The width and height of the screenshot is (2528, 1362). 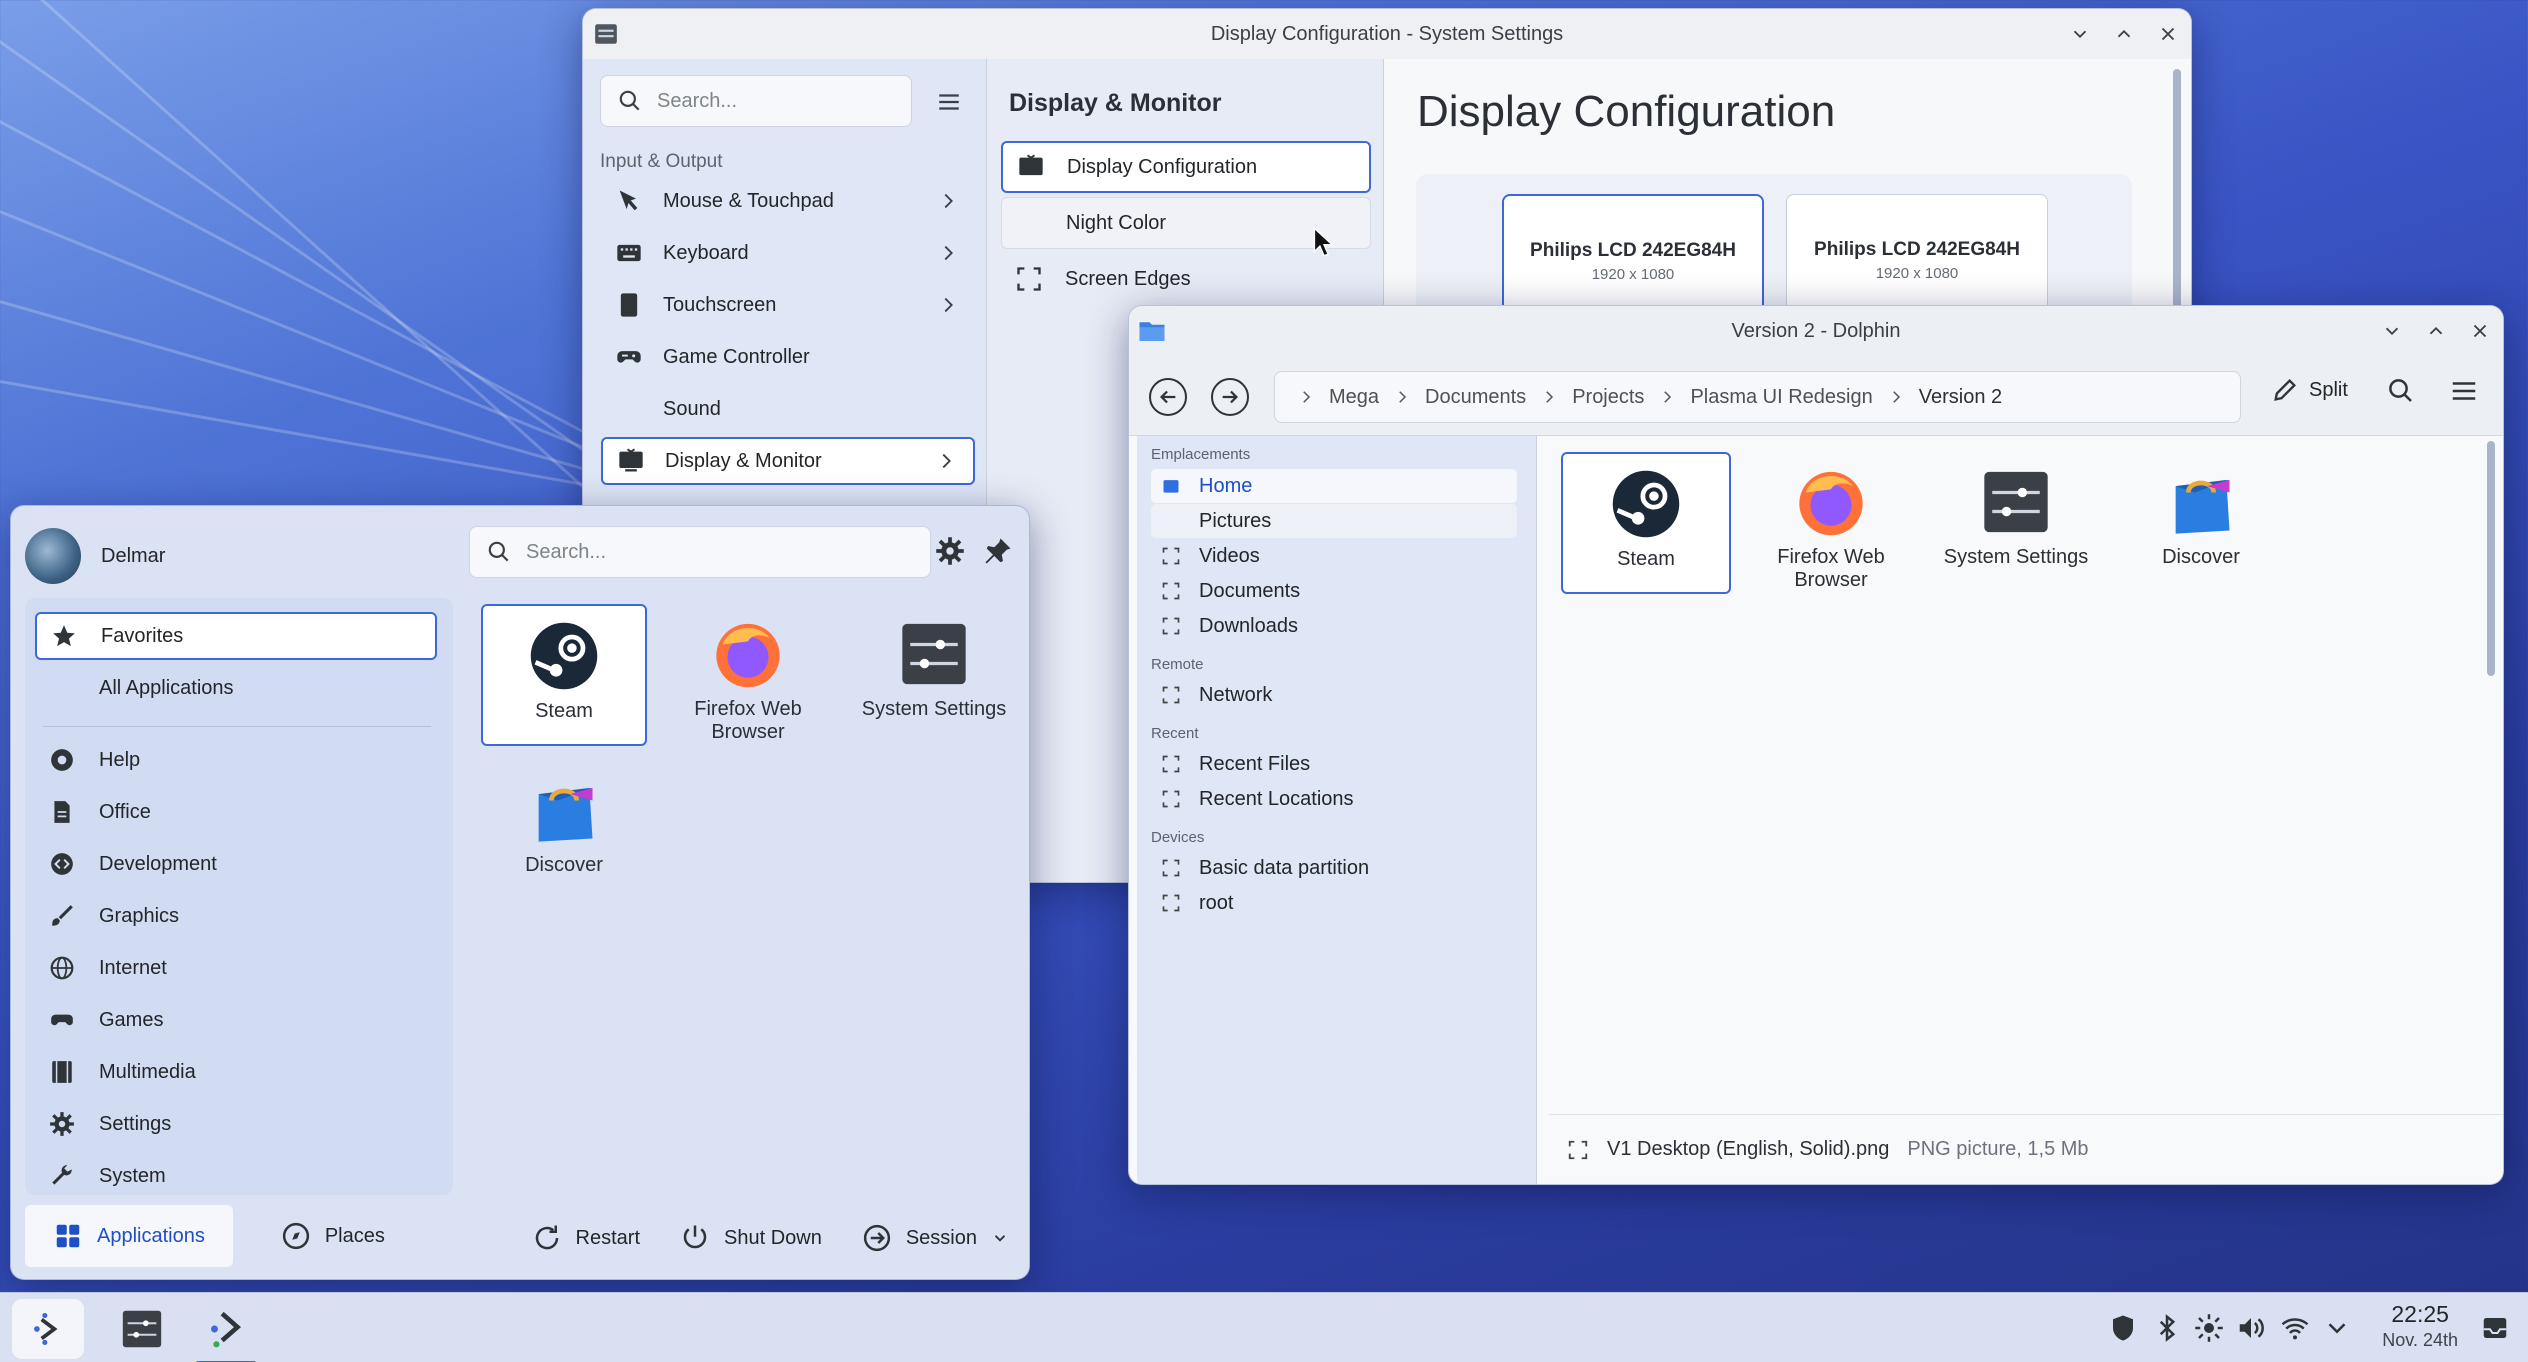 What do you see at coordinates (1998, 1149) in the screenshot?
I see `status-file-meta: PNG picture, 1,5 Mb` at bounding box center [1998, 1149].